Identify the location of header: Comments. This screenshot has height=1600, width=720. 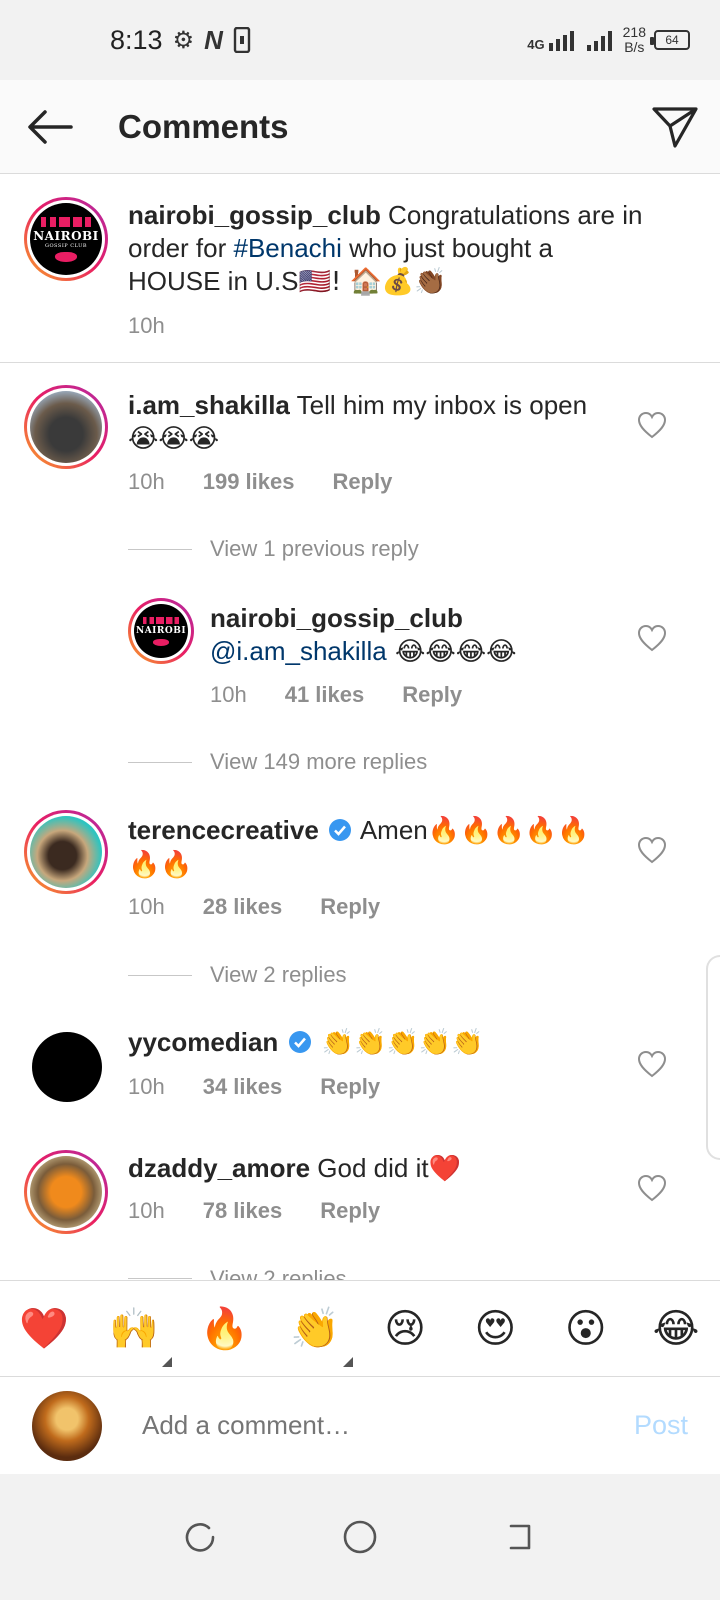
(360, 127).